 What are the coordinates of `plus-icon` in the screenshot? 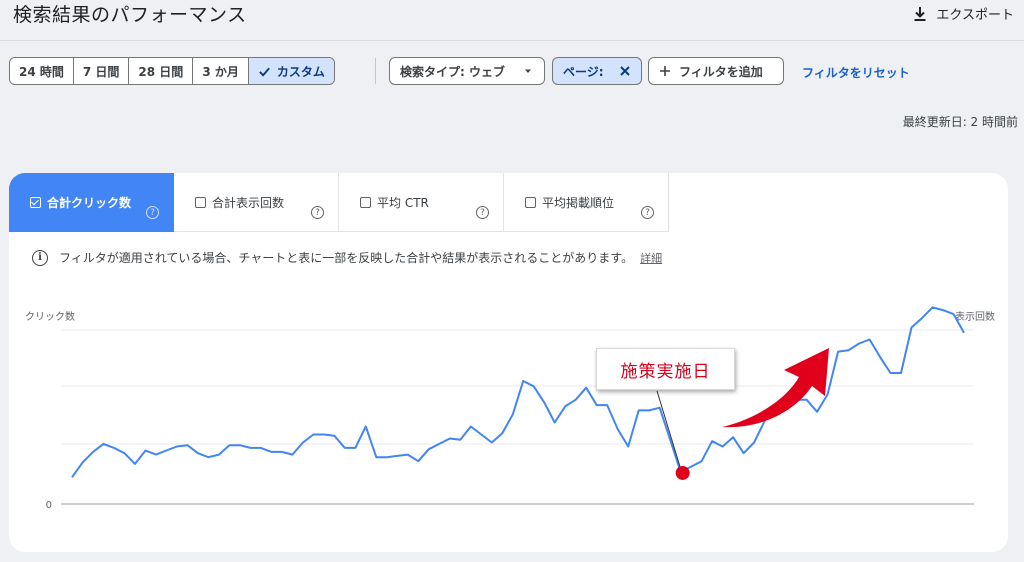 It's located at (665, 71).